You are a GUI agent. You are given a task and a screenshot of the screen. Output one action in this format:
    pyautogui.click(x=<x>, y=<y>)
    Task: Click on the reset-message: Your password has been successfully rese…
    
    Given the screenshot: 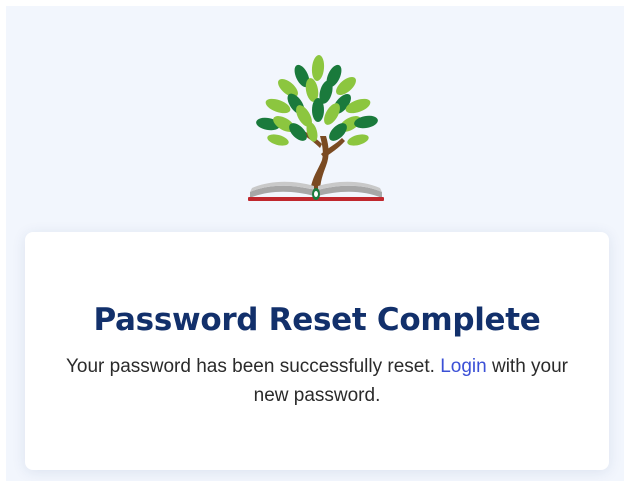 What is the action you would take?
    pyautogui.click(x=317, y=381)
    